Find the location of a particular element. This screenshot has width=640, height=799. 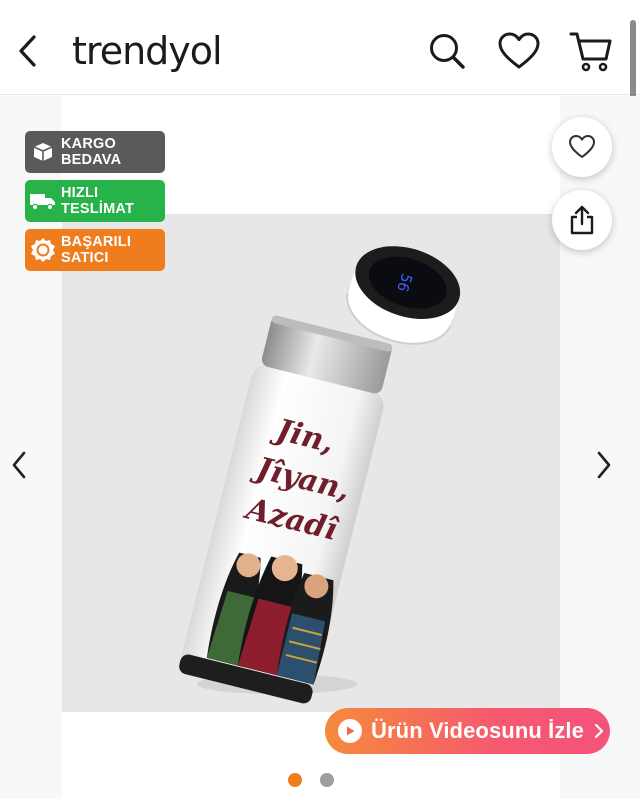

heart-outline-icon is located at coordinates (582, 146).